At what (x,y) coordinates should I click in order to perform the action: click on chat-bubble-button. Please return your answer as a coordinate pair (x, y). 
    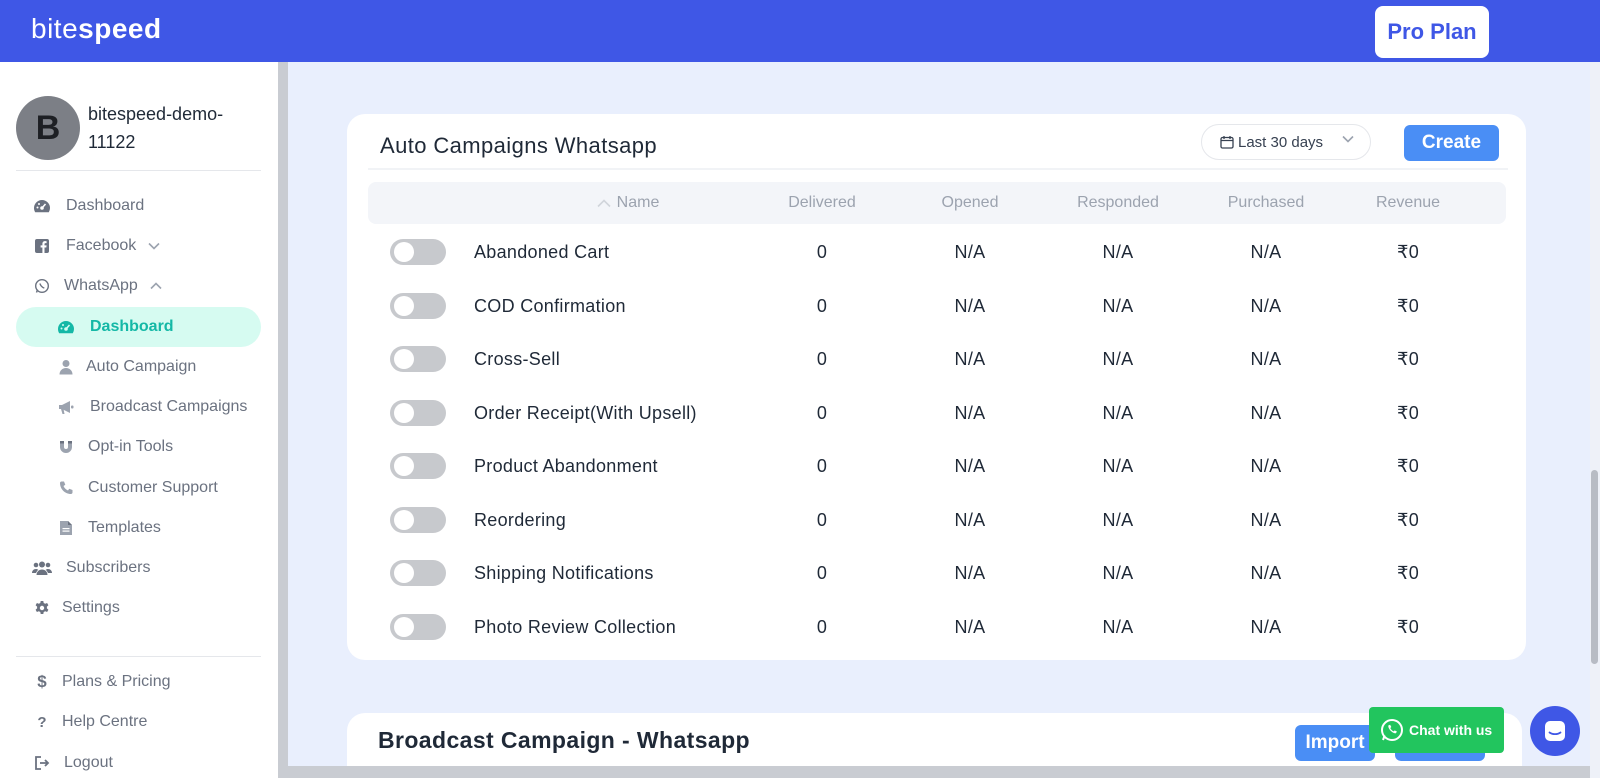
    Looking at the image, I should click on (1555, 731).